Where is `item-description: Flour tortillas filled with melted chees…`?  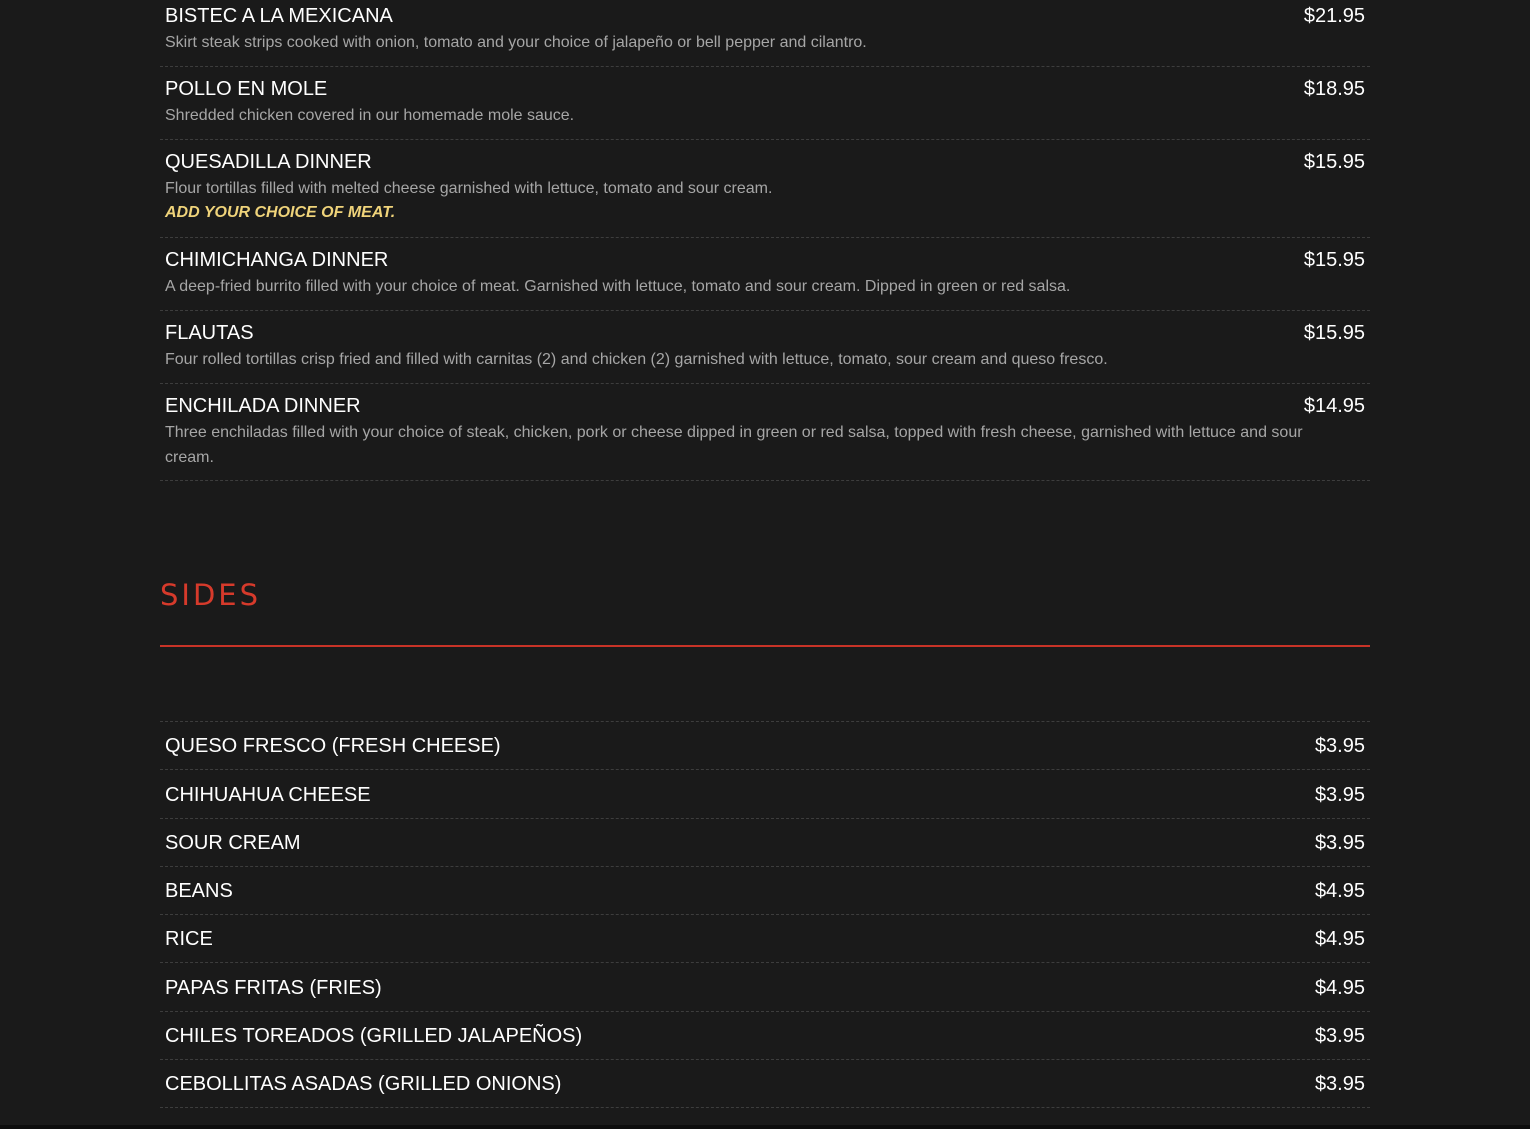
item-description: Flour tortillas filled with melted chees… is located at coordinates (469, 188).